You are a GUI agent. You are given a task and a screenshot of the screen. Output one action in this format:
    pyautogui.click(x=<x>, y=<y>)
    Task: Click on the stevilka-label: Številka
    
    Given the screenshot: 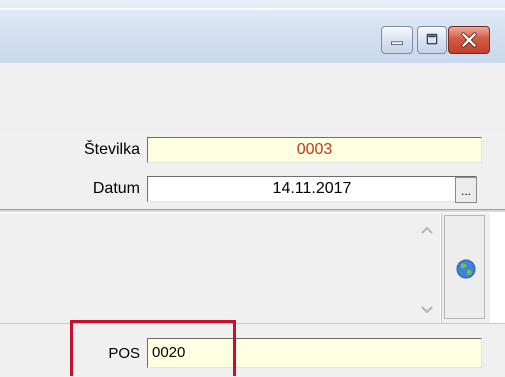 What is the action you would take?
    pyautogui.click(x=111, y=149)
    